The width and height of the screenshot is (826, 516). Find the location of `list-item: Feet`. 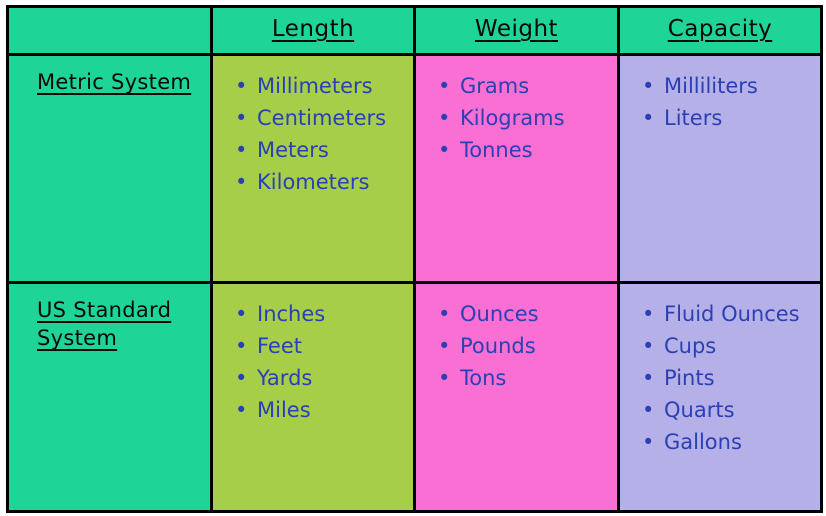

list-item: Feet is located at coordinates (321, 346).